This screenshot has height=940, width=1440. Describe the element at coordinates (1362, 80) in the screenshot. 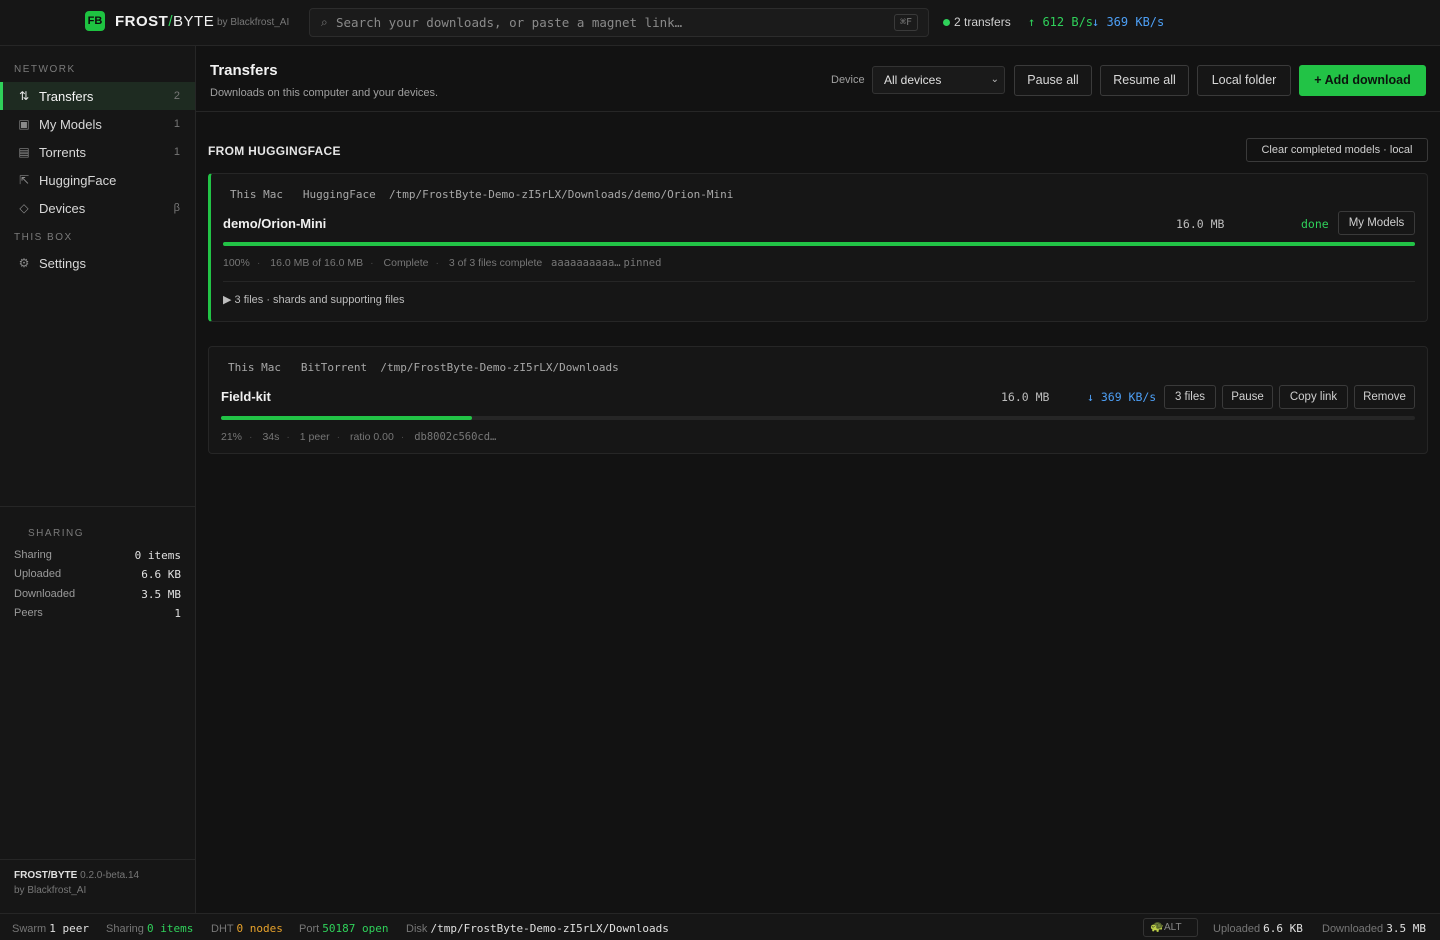

I see `add-download-button: + Add download` at that location.